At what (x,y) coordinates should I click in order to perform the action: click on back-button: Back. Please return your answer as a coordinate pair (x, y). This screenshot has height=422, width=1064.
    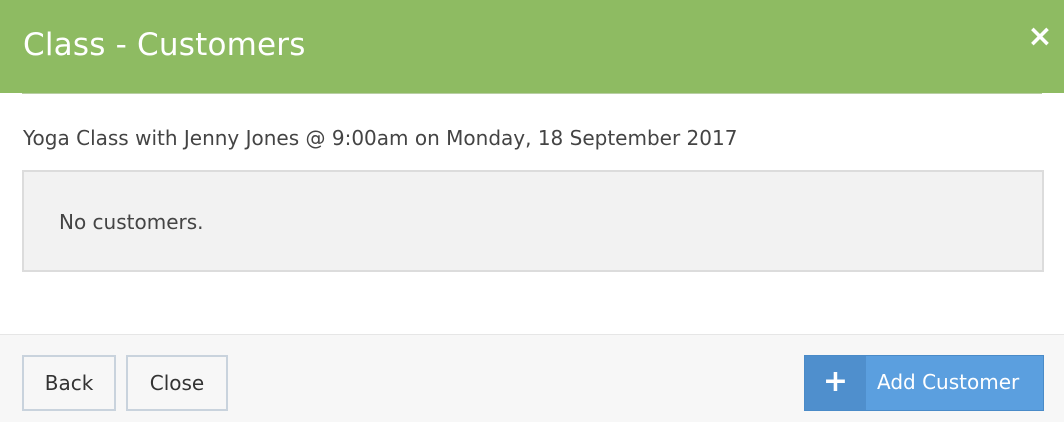
    Looking at the image, I should click on (69, 383).